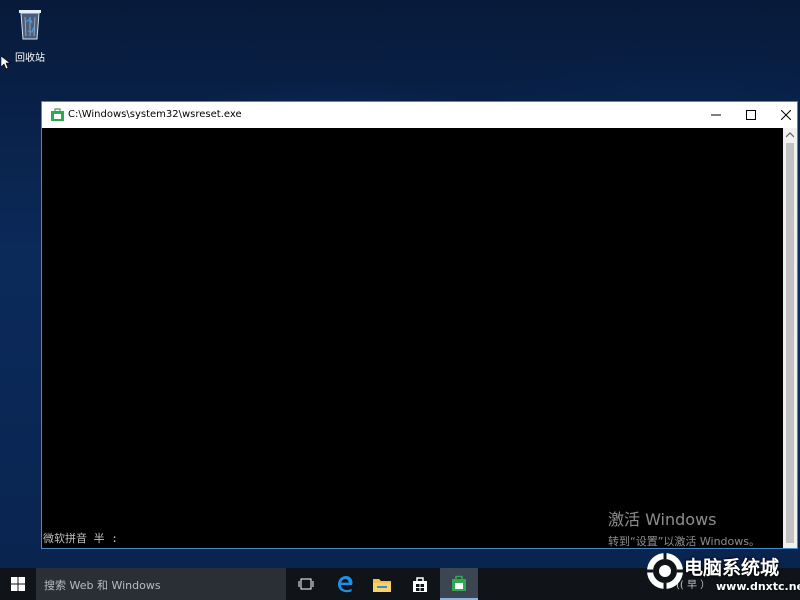 This screenshot has height=600, width=800. What do you see at coordinates (30, 58) in the screenshot?
I see `recycle-bin-label: 回收站` at bounding box center [30, 58].